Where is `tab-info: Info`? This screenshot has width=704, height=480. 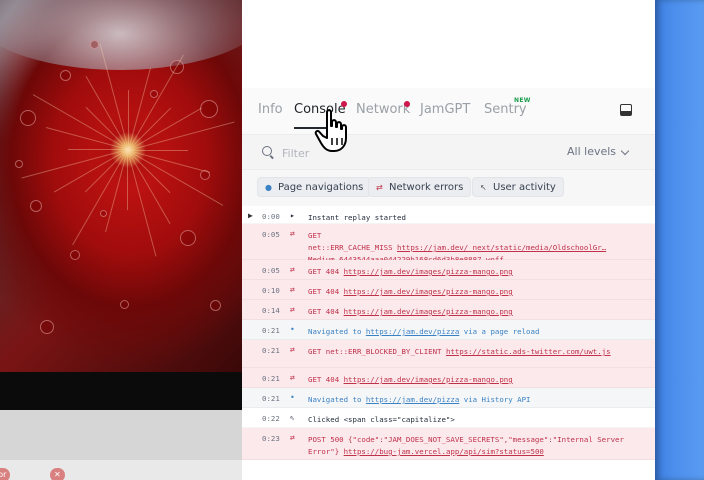
tab-info: Info is located at coordinates (270, 109).